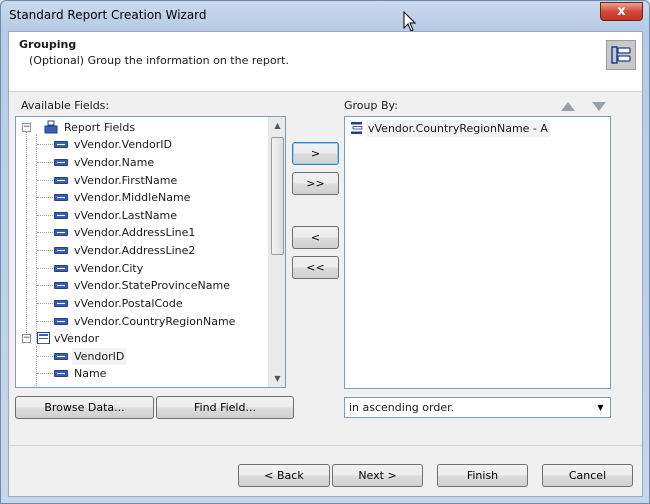 Image resolution: width=650 pixels, height=504 pixels. Describe the element at coordinates (458, 128) in the screenshot. I see `group-field-label: vVendor.CountryRegionName - A` at that location.